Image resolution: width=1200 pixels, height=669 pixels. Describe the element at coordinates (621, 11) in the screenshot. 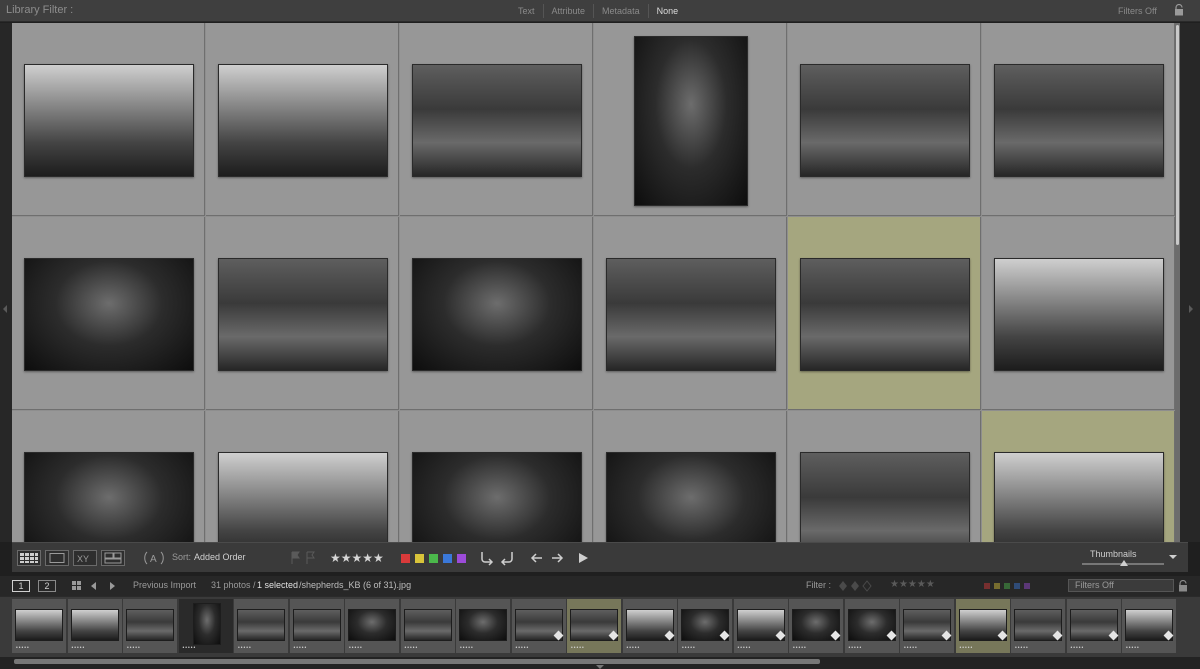

I see `filter-mode-metadata: Metadata` at that location.